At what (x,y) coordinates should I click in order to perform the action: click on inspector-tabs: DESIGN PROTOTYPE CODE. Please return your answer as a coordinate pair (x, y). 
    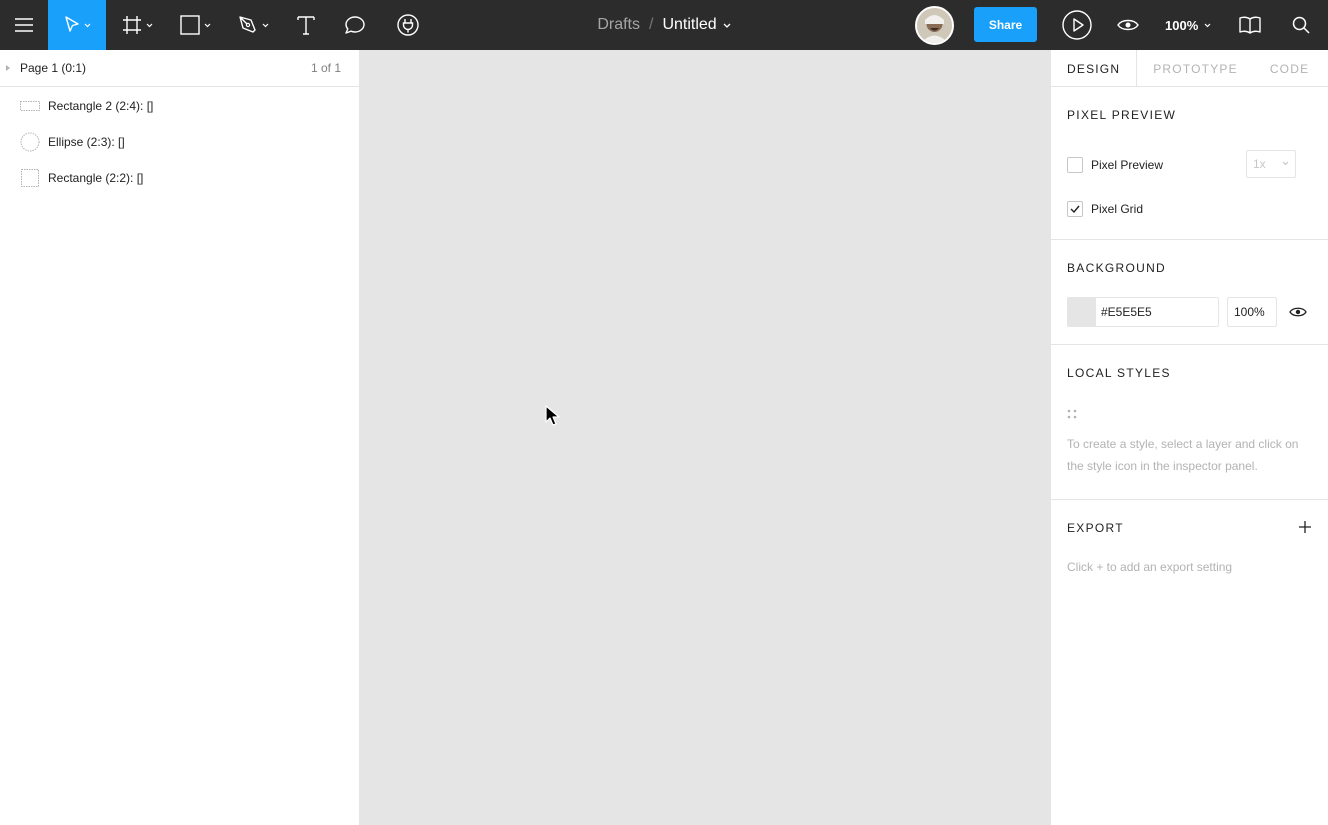
    Looking at the image, I should click on (1189, 68).